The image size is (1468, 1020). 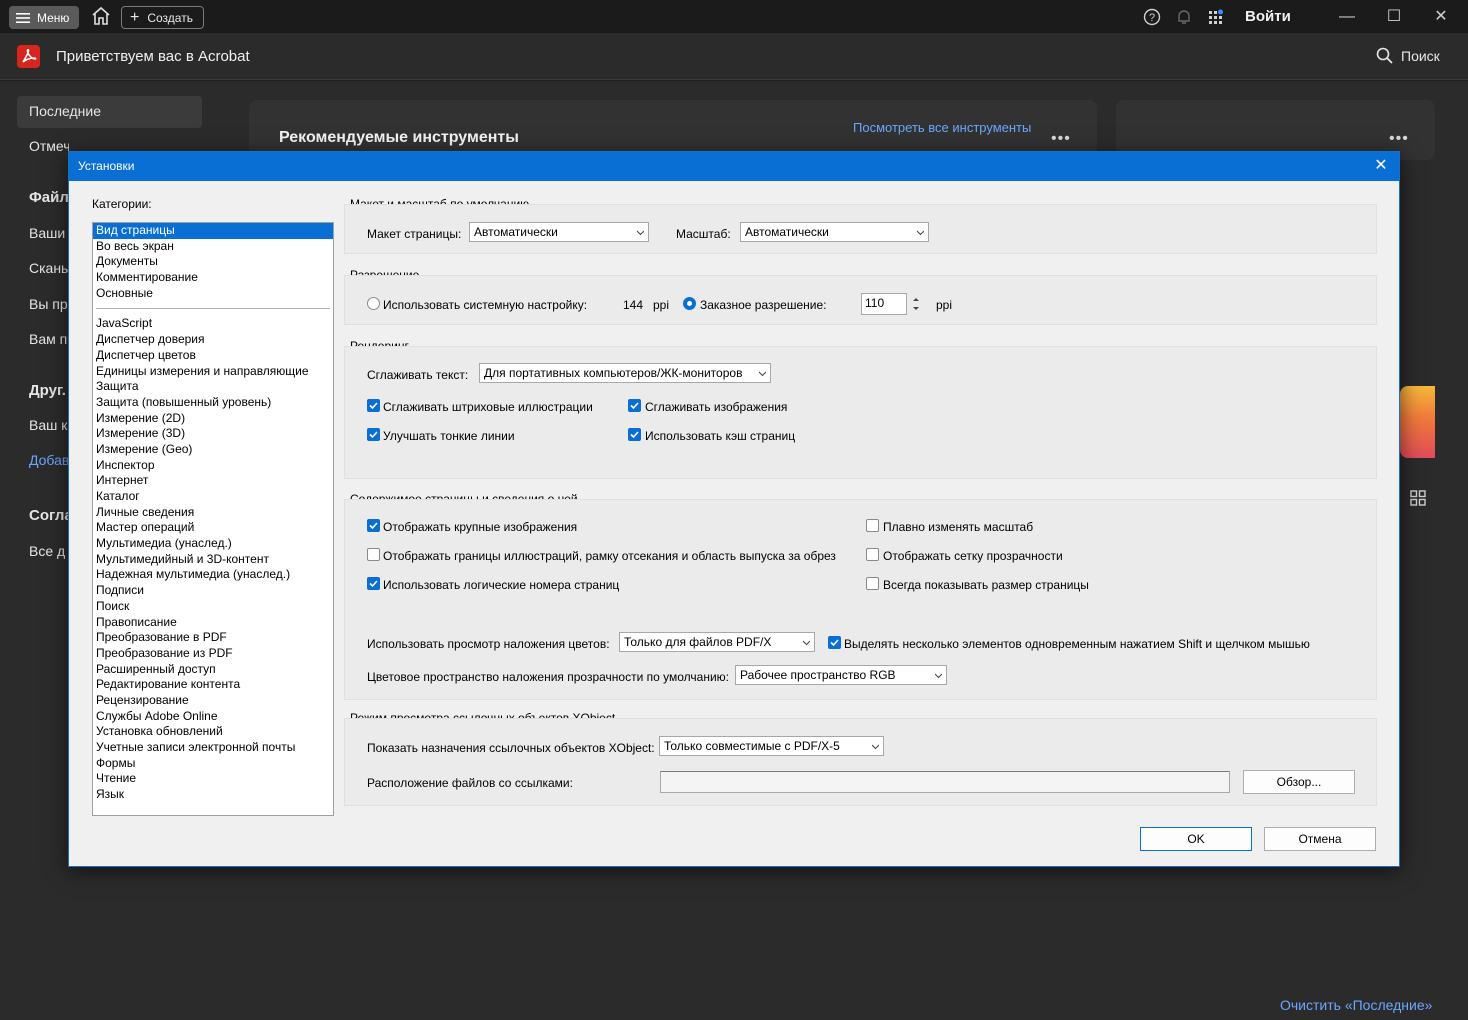 What do you see at coordinates (49, 551) in the screenshot?
I see `sidebar-item-agreements: Все д` at bounding box center [49, 551].